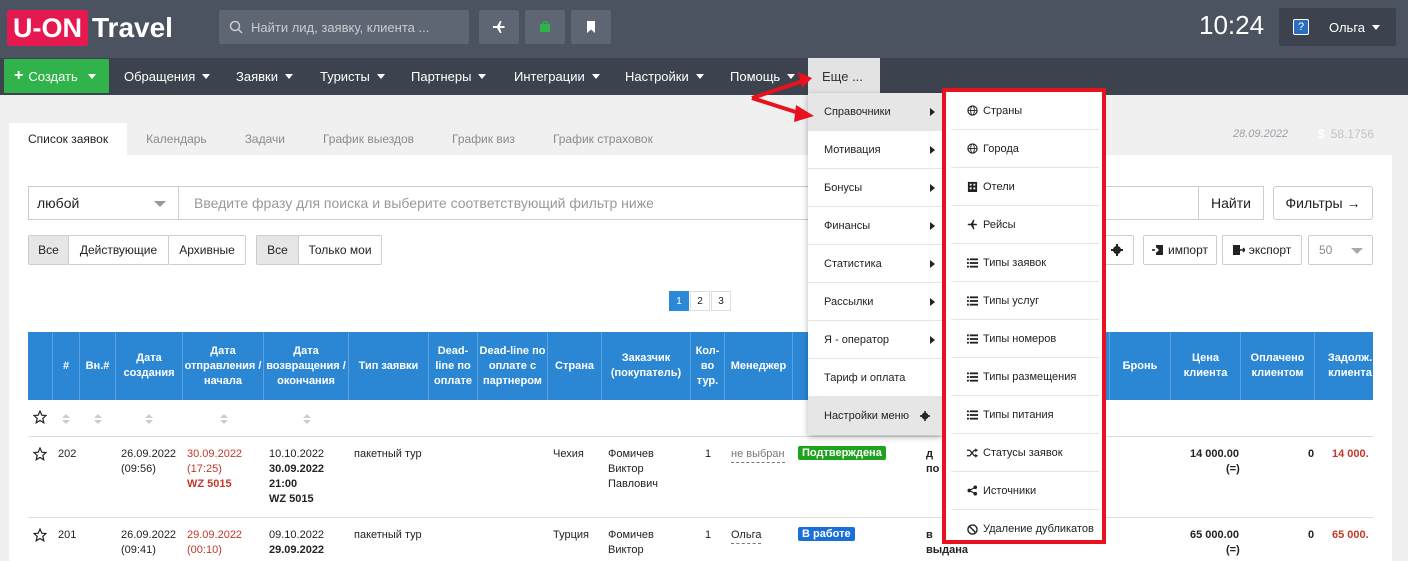 This screenshot has width=1408, height=561. What do you see at coordinates (449, 76) in the screenshot?
I see `nav-item-partners: Партнеры` at bounding box center [449, 76].